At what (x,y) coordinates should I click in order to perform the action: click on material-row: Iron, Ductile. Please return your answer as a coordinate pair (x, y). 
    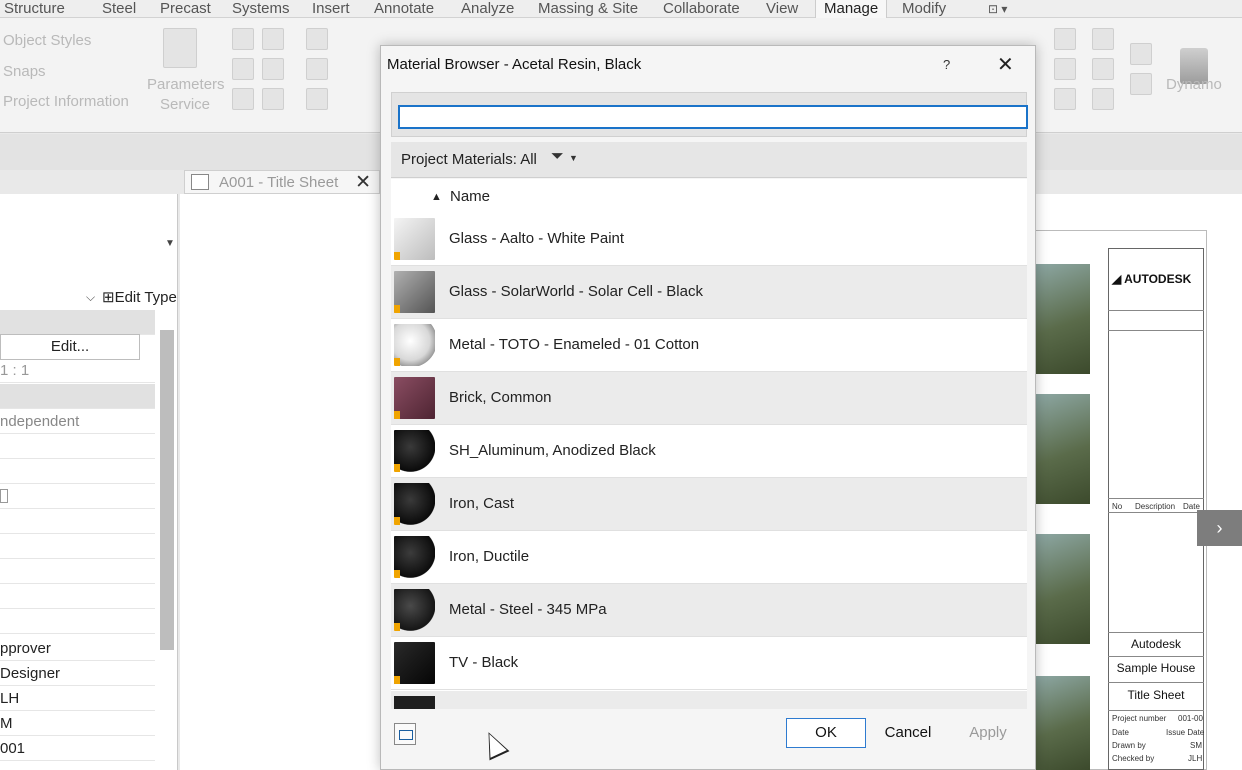
    Looking at the image, I should click on (709, 557).